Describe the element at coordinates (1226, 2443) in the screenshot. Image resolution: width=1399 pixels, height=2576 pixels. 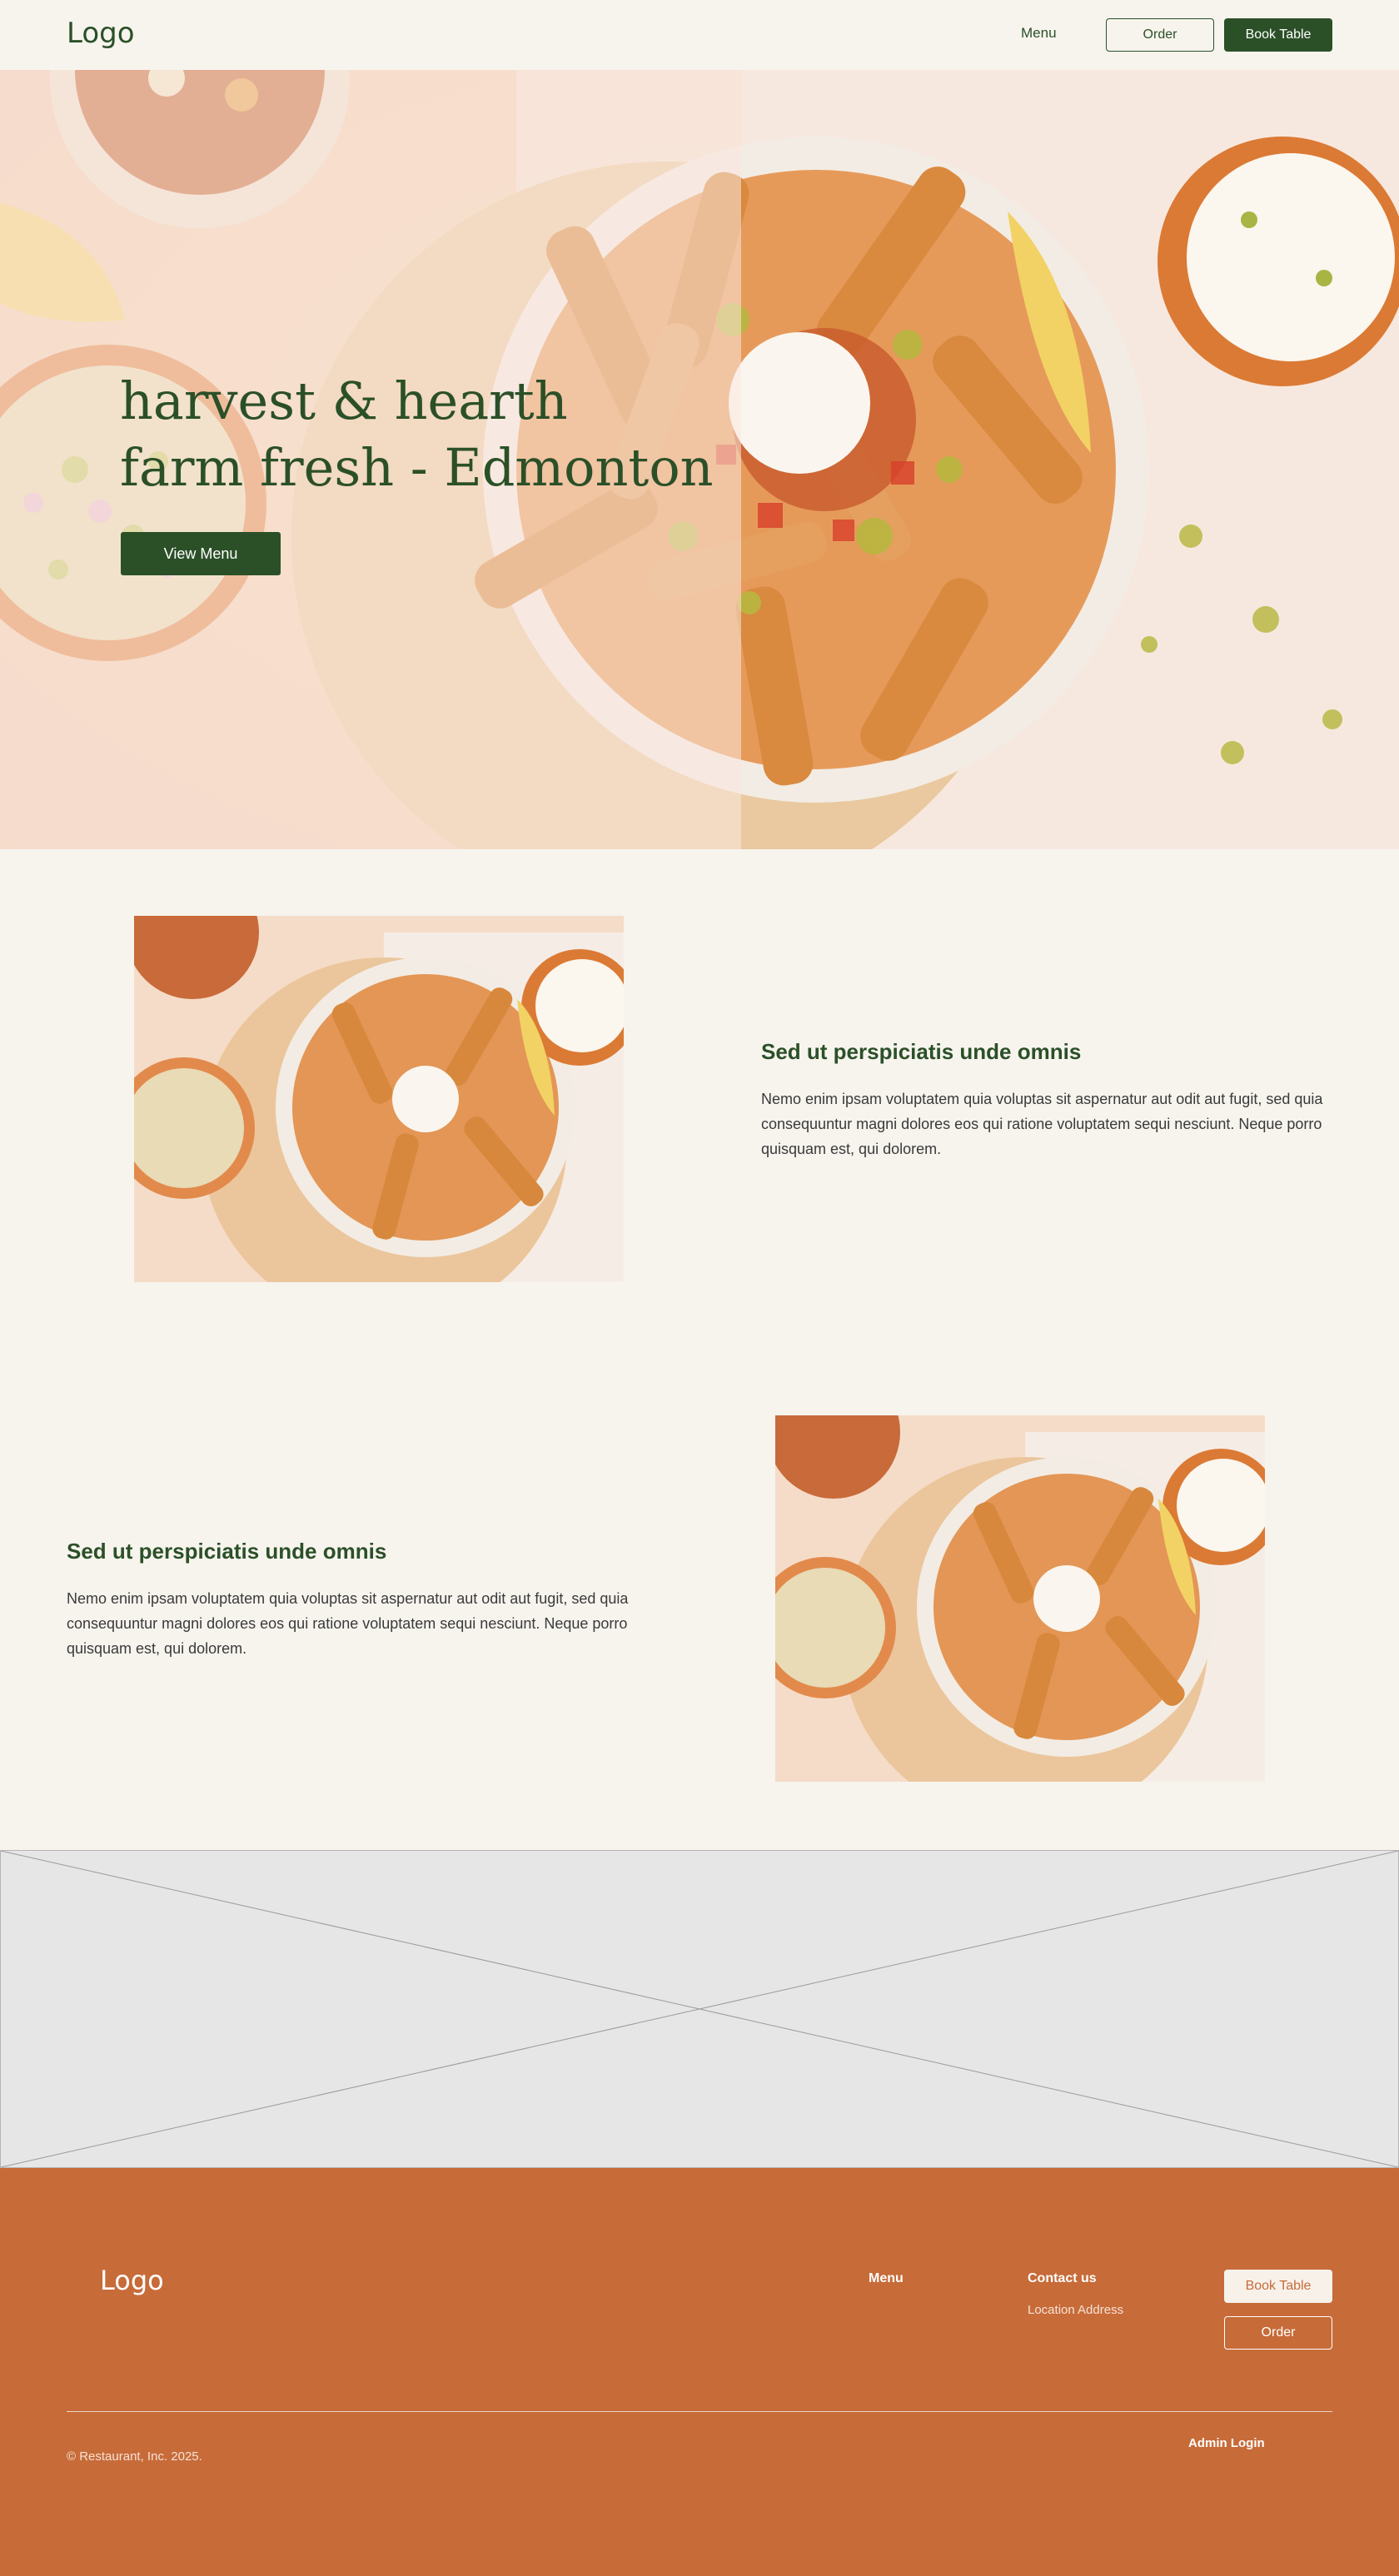
I see `admin-login-link: Admin Login` at that location.